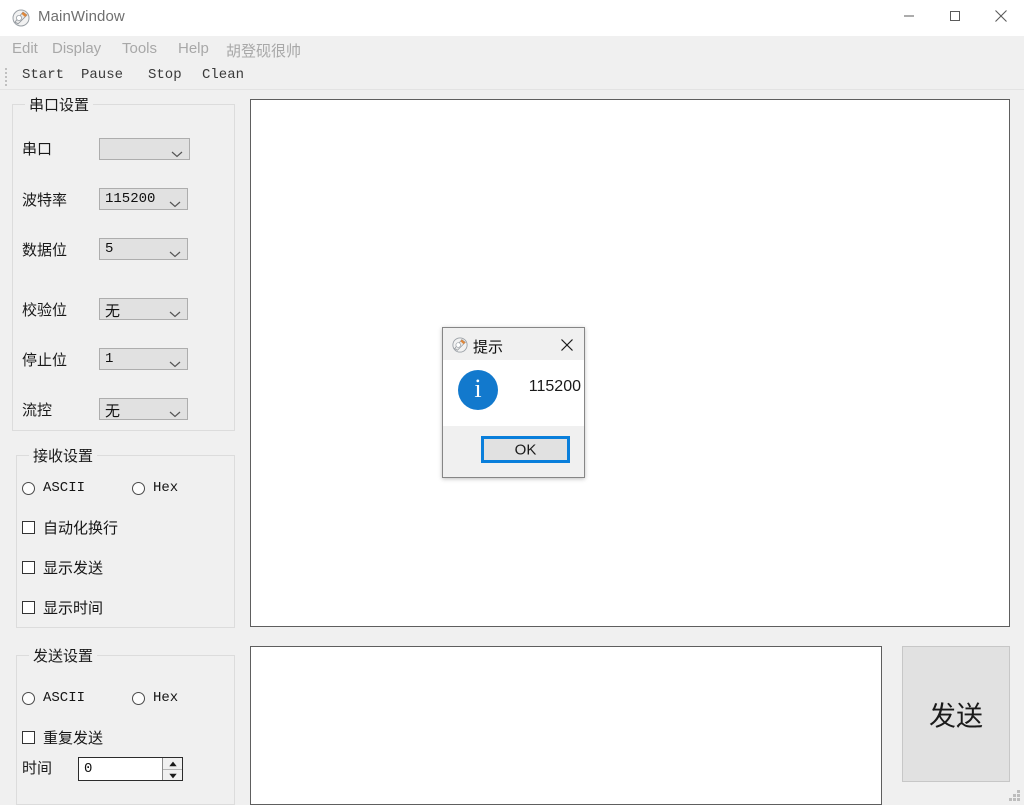 This screenshot has height=805, width=1024. Describe the element at coordinates (139, 48) in the screenshot. I see `menu-item-tools: Tools` at that location.